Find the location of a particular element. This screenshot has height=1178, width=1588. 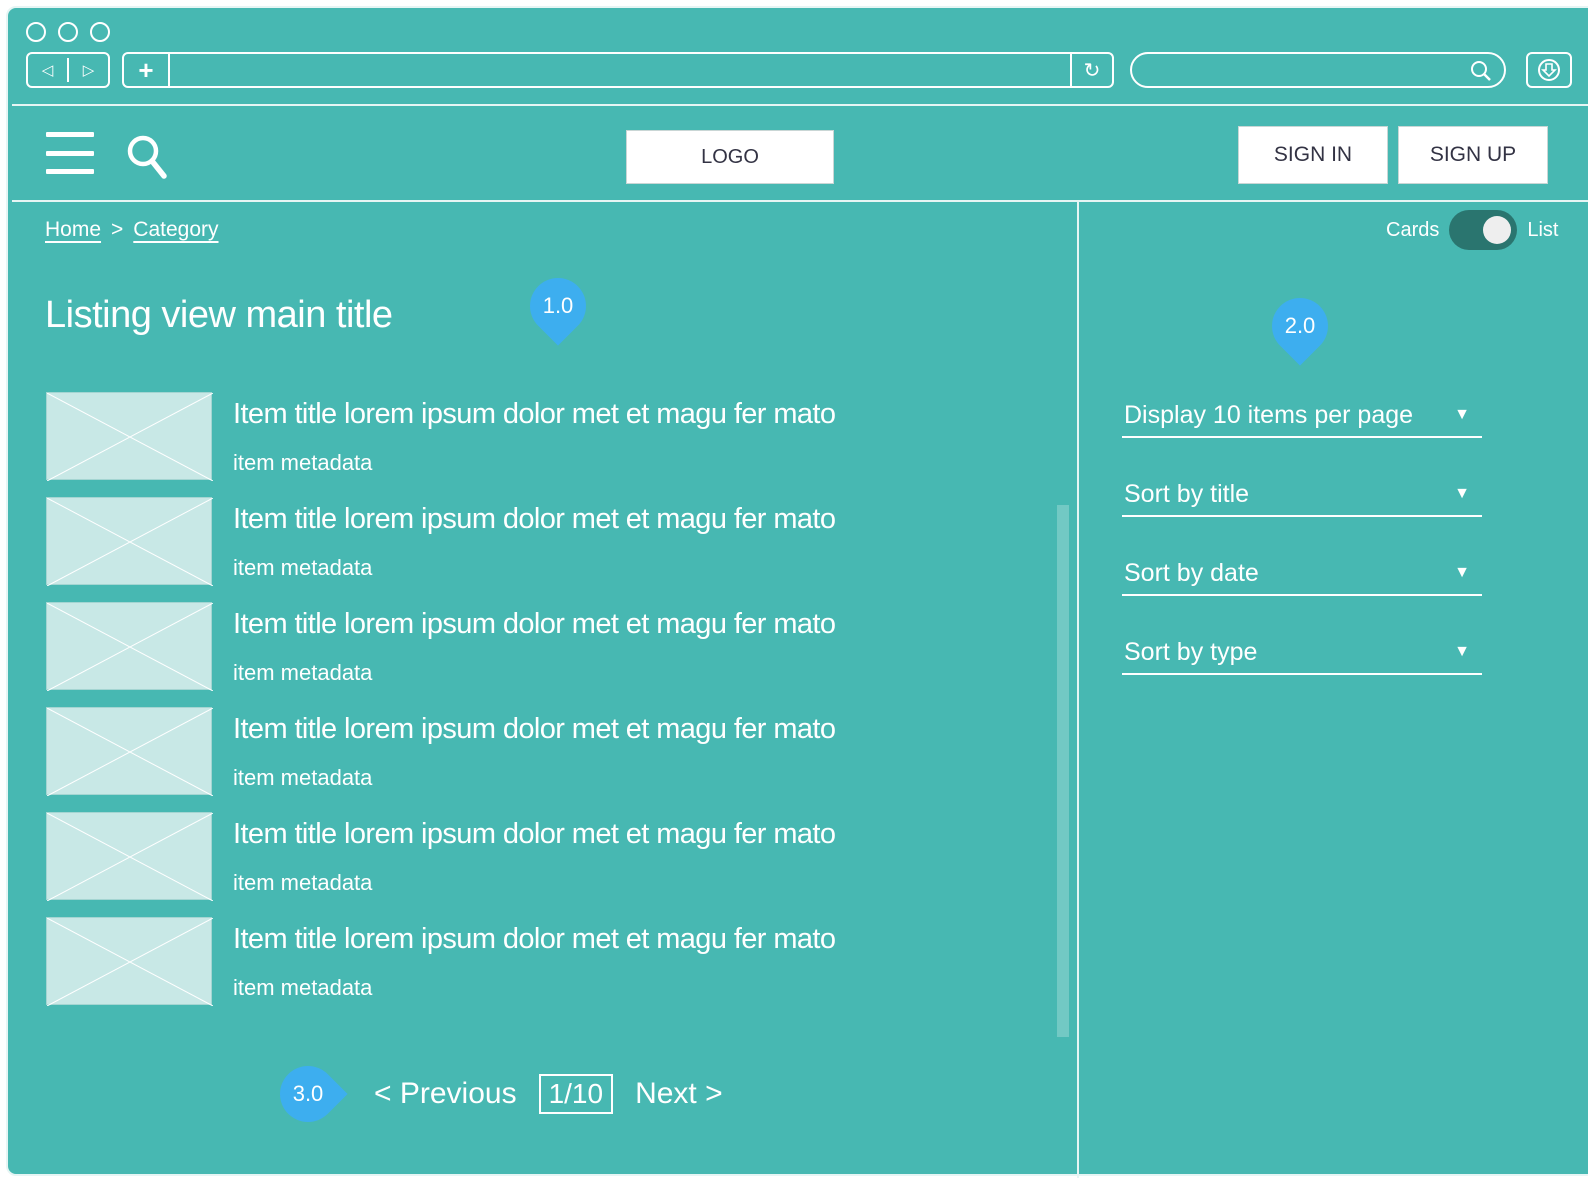

address-bar: + ↻ is located at coordinates (618, 70).